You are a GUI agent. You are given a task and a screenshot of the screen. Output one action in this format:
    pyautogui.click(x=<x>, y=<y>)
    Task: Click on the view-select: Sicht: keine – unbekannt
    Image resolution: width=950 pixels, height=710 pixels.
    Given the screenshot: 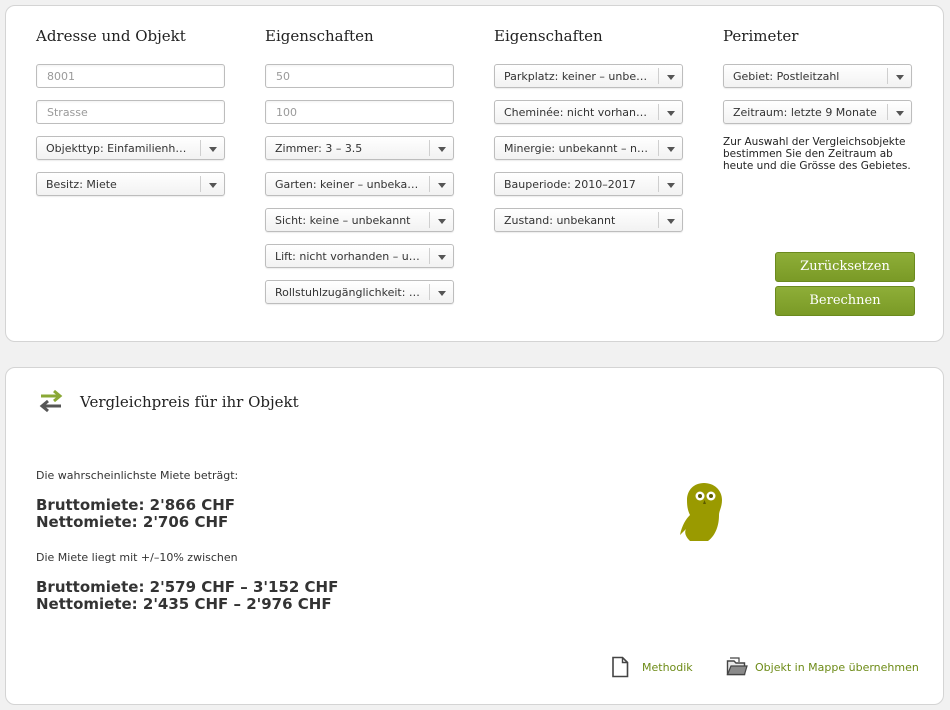 What is the action you would take?
    pyautogui.click(x=359, y=220)
    